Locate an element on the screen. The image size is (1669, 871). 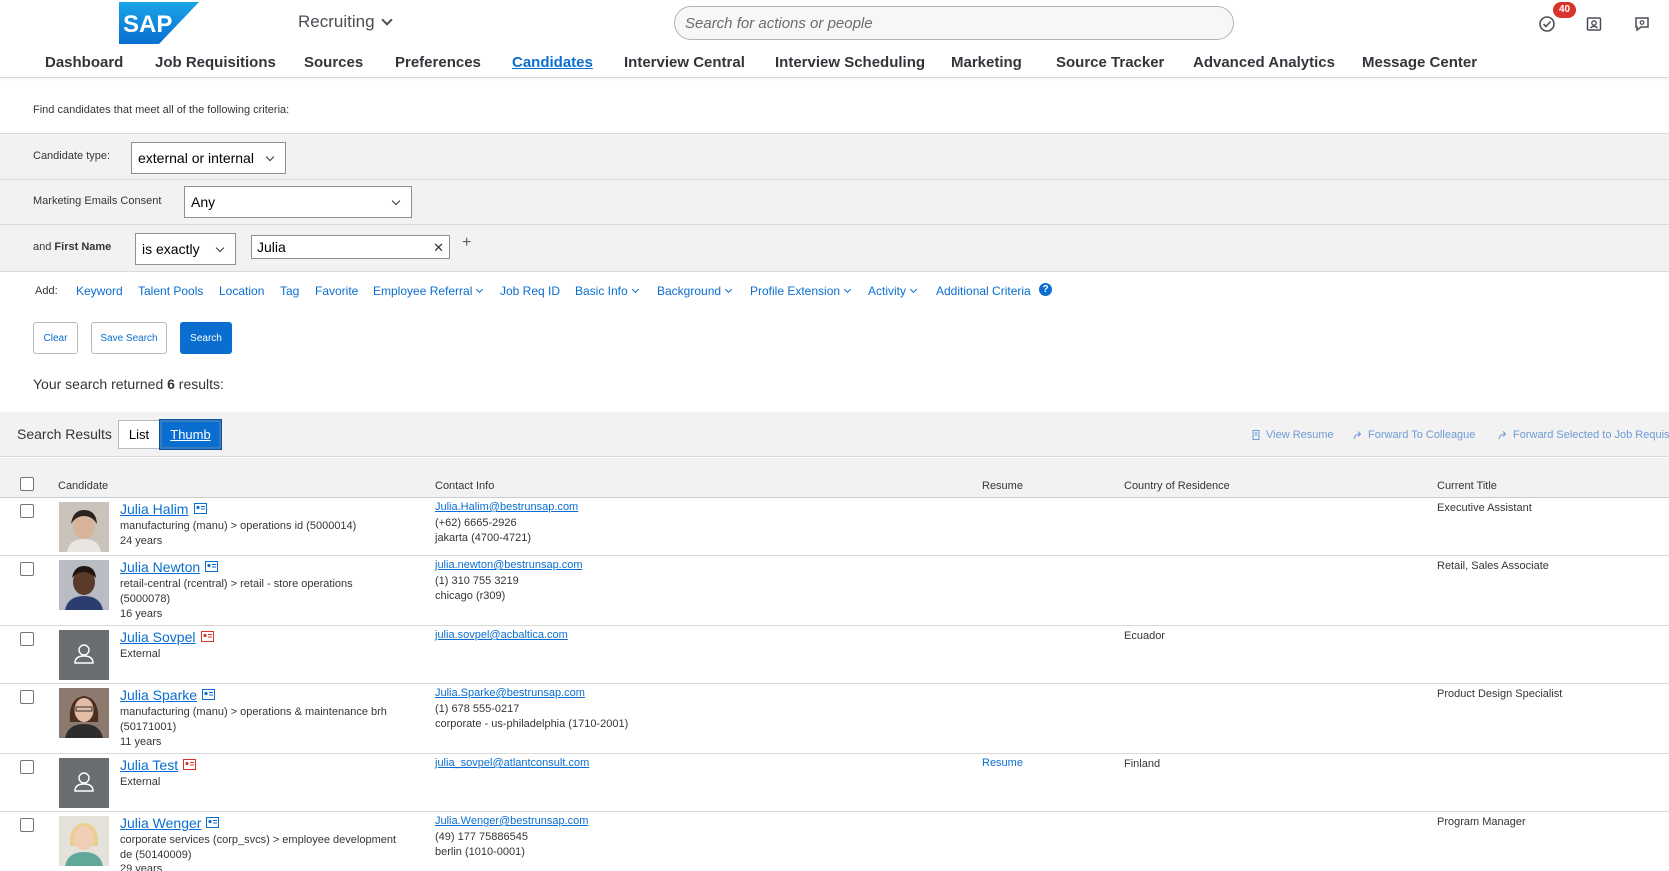
operator-select: is exactly is located at coordinates (185, 249).